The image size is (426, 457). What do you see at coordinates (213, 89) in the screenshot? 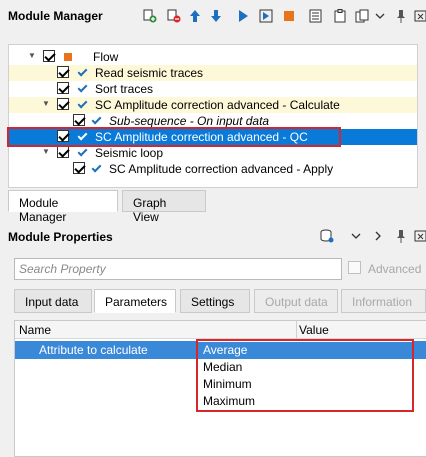
I see `tree-item-sort-traces: Sort traces` at bounding box center [213, 89].